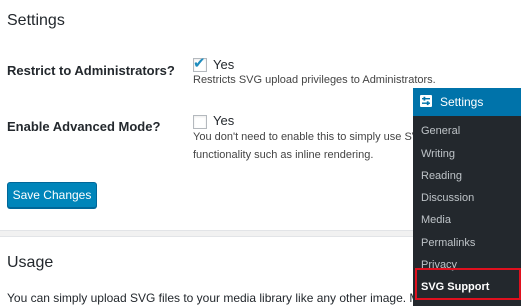  What do you see at coordinates (52, 195) in the screenshot?
I see `save-changes-button: Save Changes` at bounding box center [52, 195].